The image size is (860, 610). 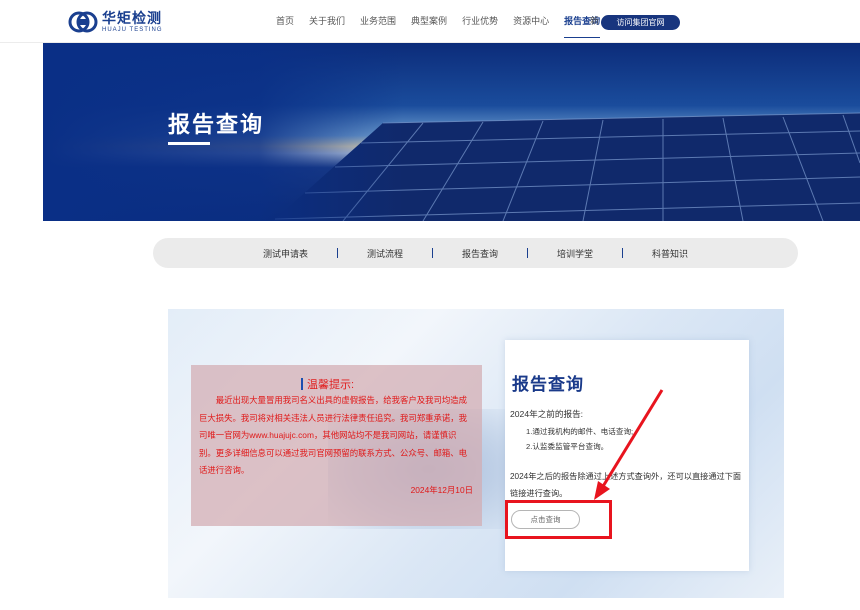 What do you see at coordinates (547, 414) in the screenshot?
I see `card-subtitle: 2024年之前的报告:` at bounding box center [547, 414].